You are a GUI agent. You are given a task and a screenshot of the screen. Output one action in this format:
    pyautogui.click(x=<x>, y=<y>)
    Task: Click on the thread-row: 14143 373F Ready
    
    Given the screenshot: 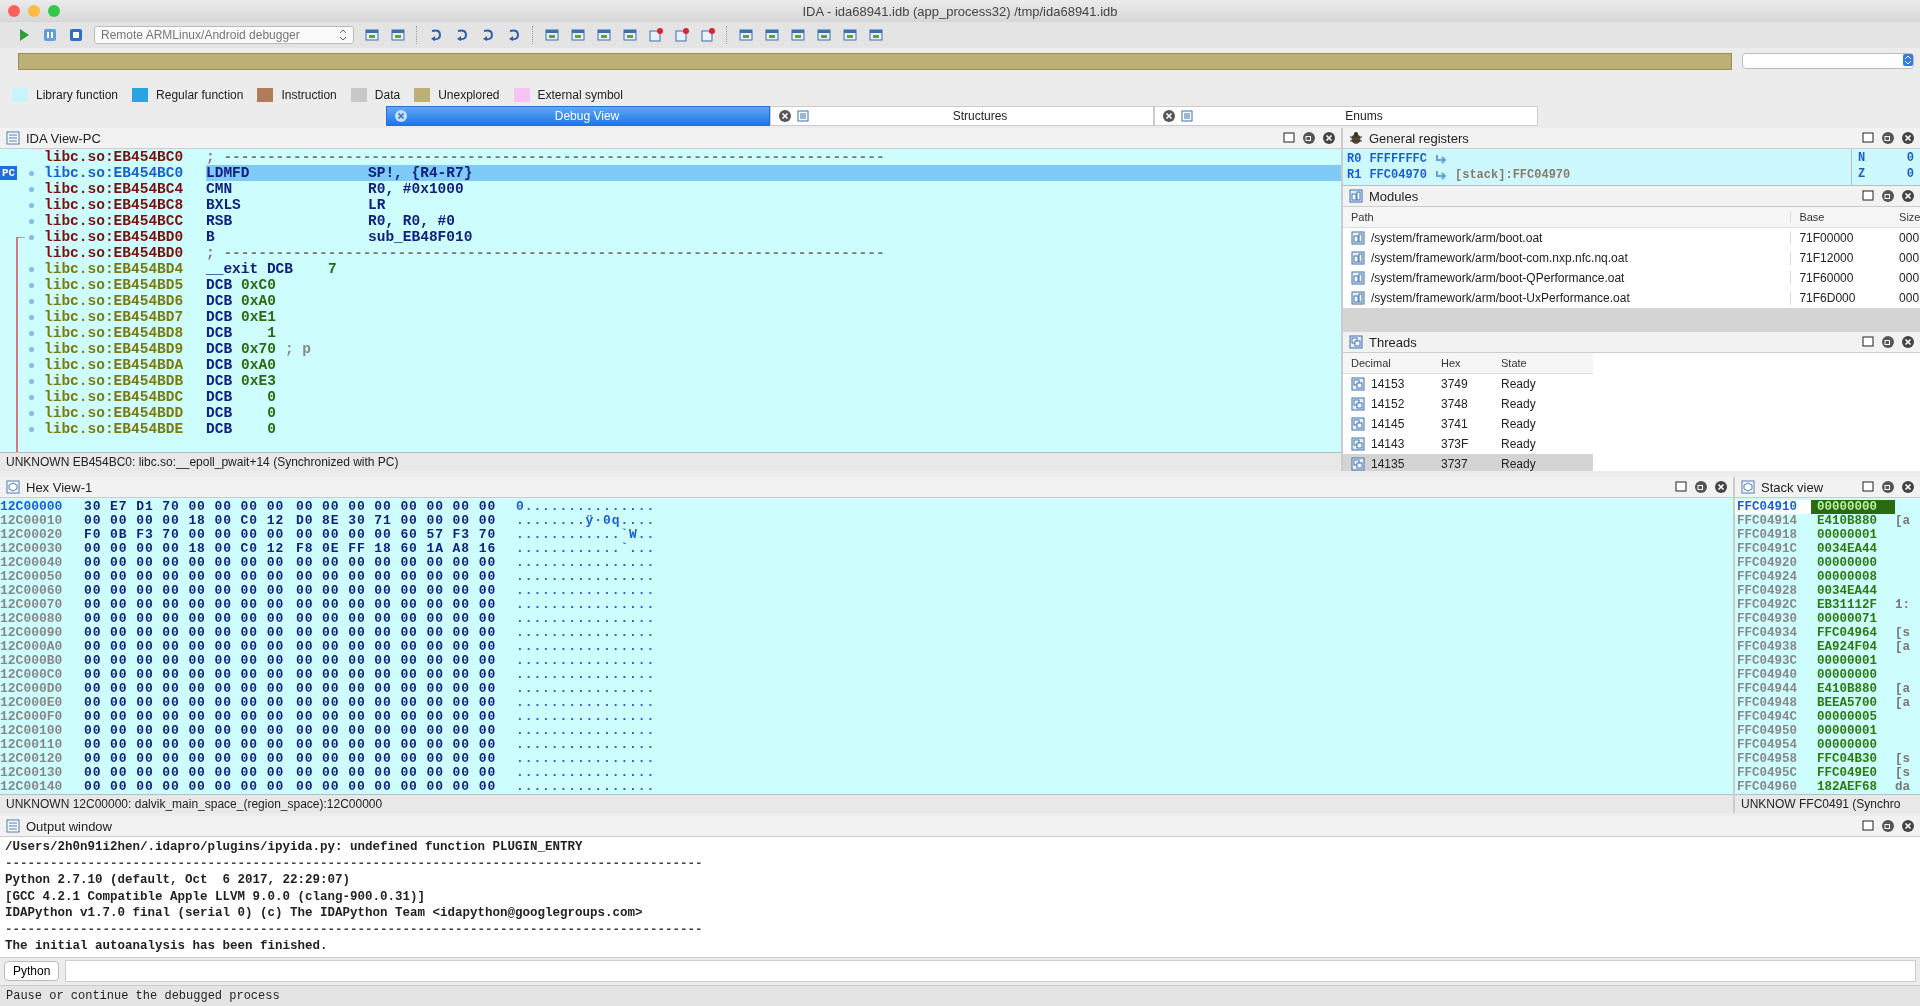 What is the action you would take?
    pyautogui.click(x=1468, y=444)
    